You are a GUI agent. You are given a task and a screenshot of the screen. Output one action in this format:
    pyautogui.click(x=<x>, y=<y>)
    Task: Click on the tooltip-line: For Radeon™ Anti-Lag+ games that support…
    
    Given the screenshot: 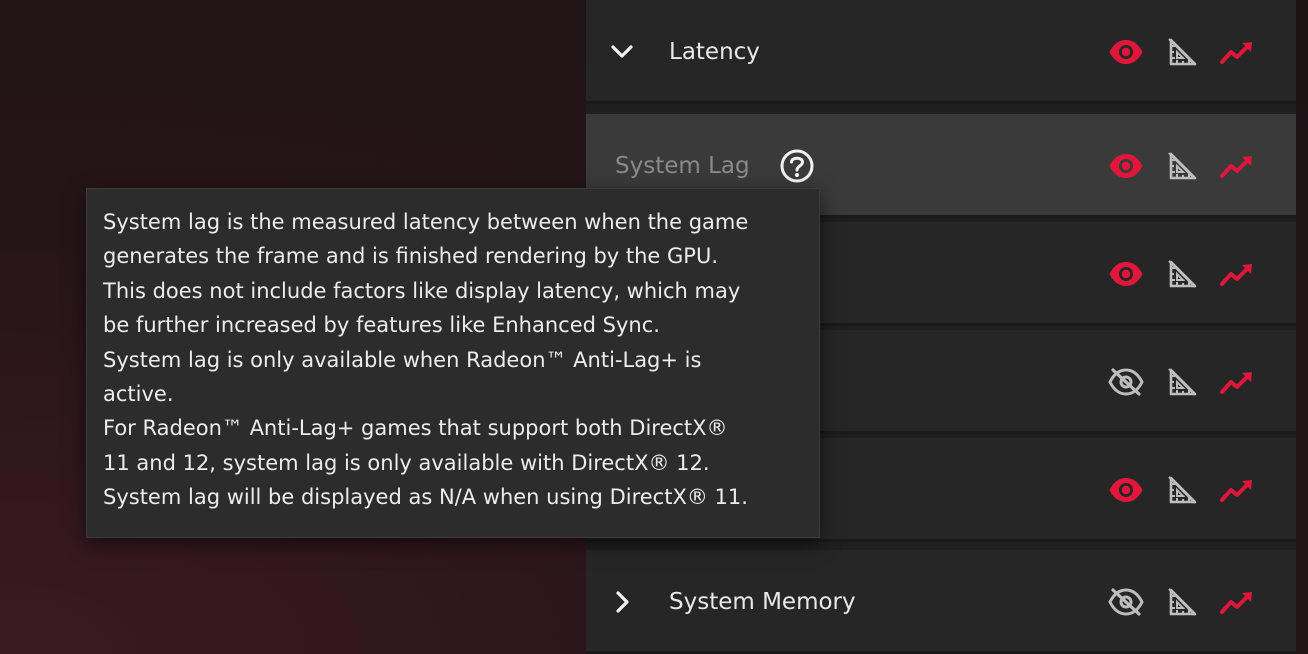 What is the action you would take?
    pyautogui.click(x=415, y=428)
    